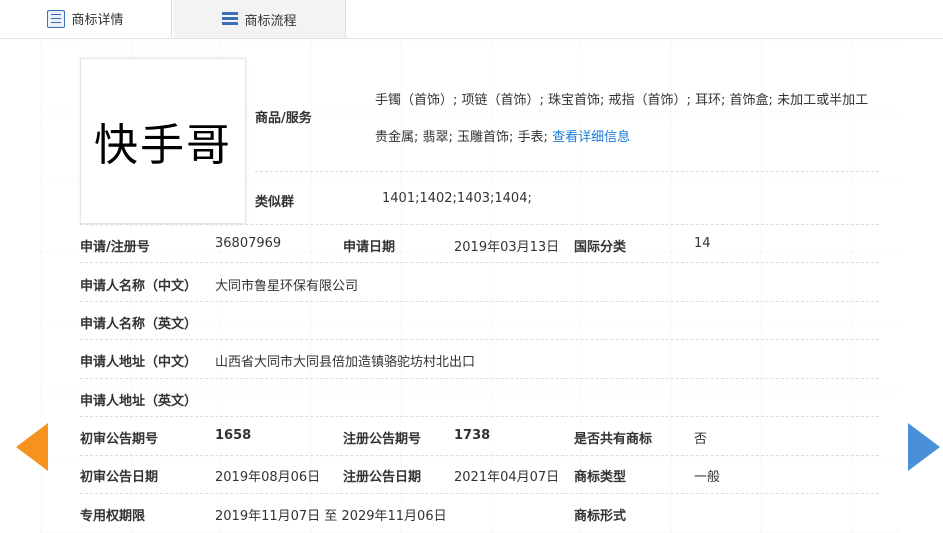 The height and width of the screenshot is (533, 943). Describe the element at coordinates (461, 137) in the screenshot. I see `goods-services-text: 贵金属; 翡翠; 玉雕首饰; 手表;` at that location.